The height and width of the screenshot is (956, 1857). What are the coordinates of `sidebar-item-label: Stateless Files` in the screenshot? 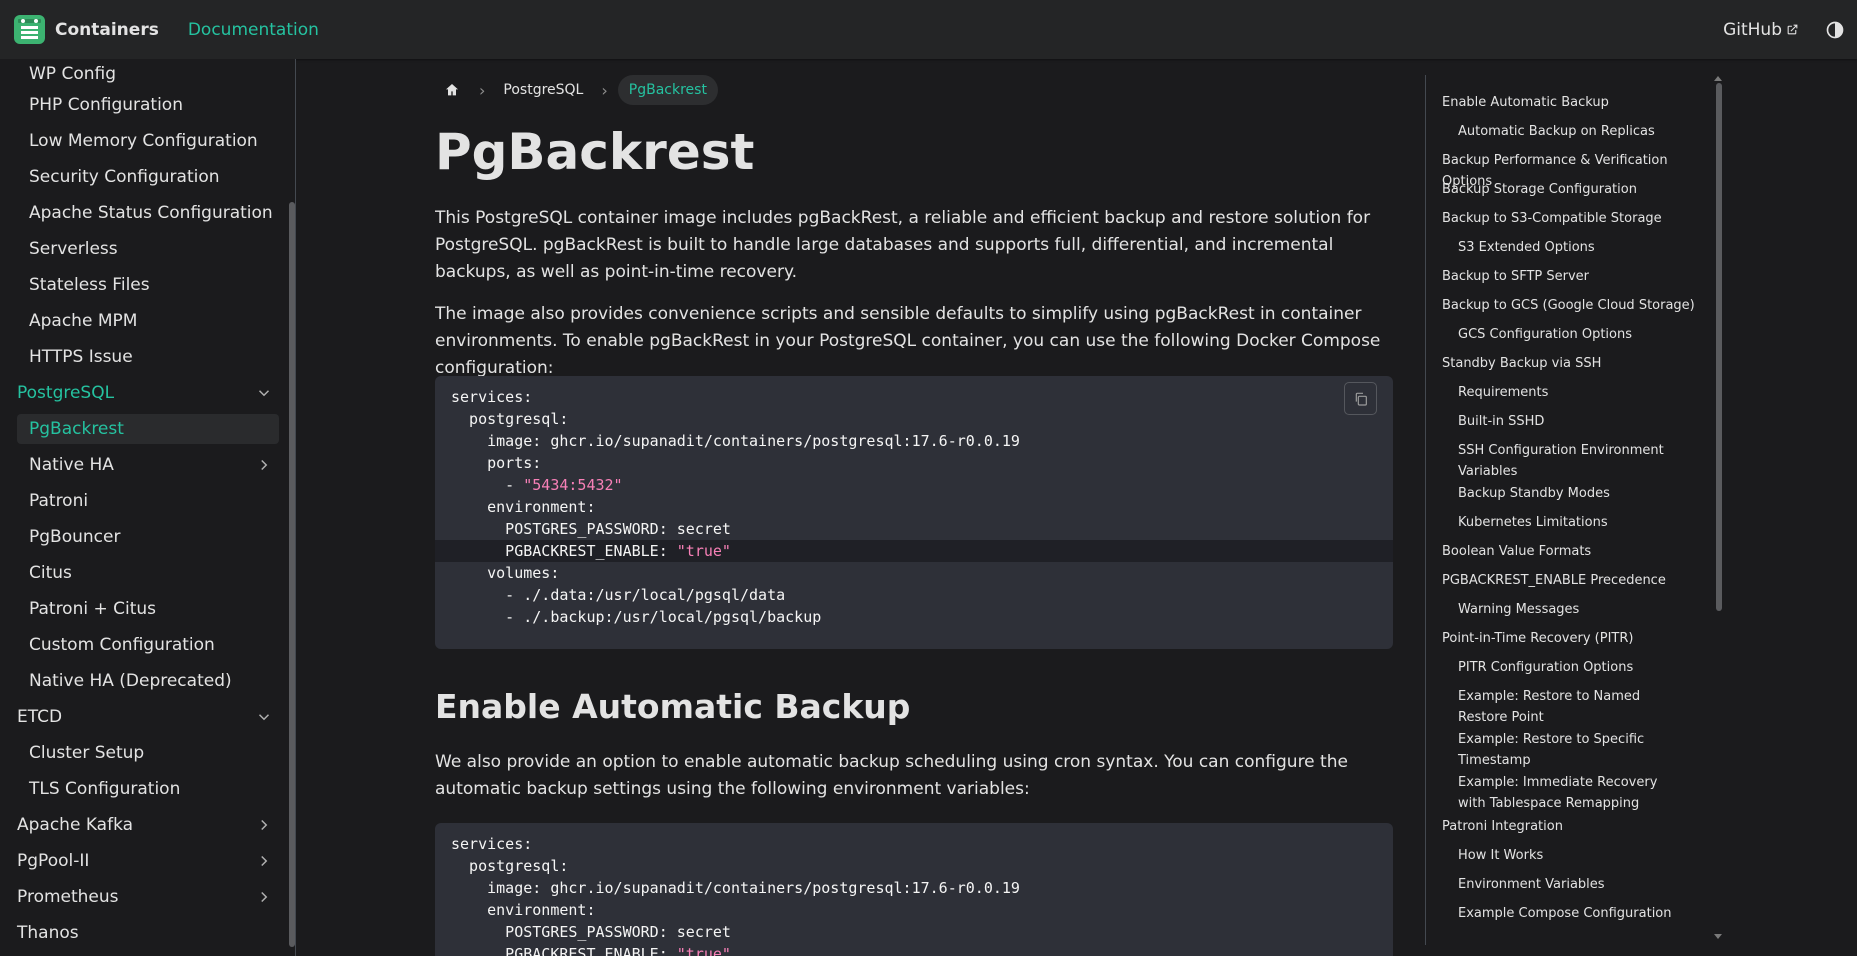 It's located at (89, 285).